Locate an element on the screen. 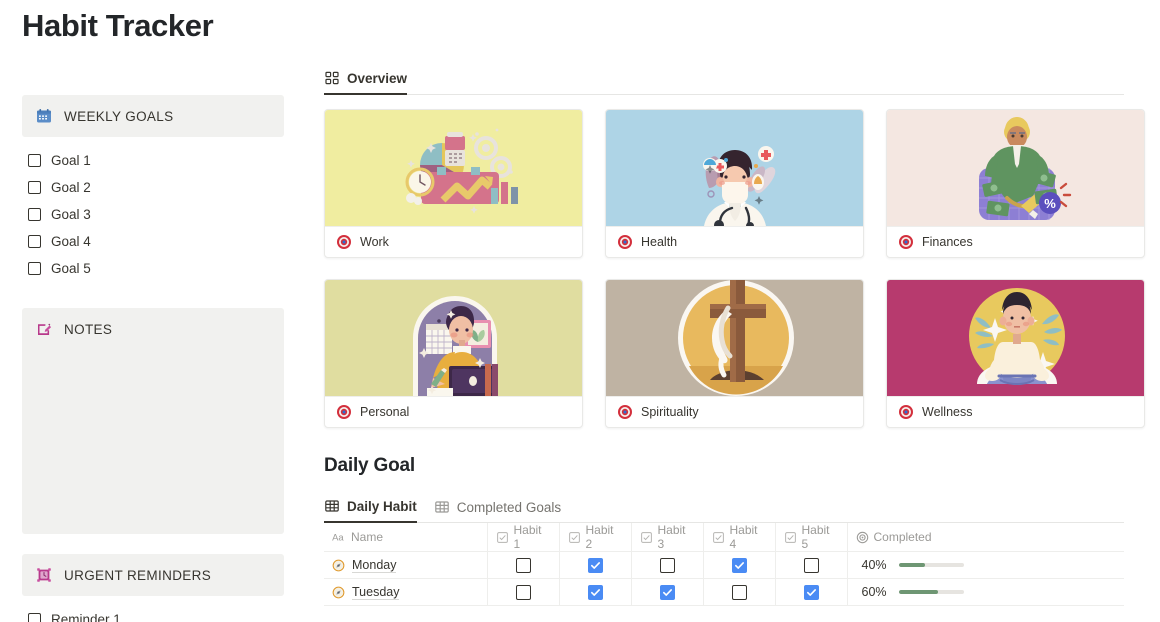 The image size is (1160, 622). tab-completed-goals: Completed Goals is located at coordinates (497, 510).